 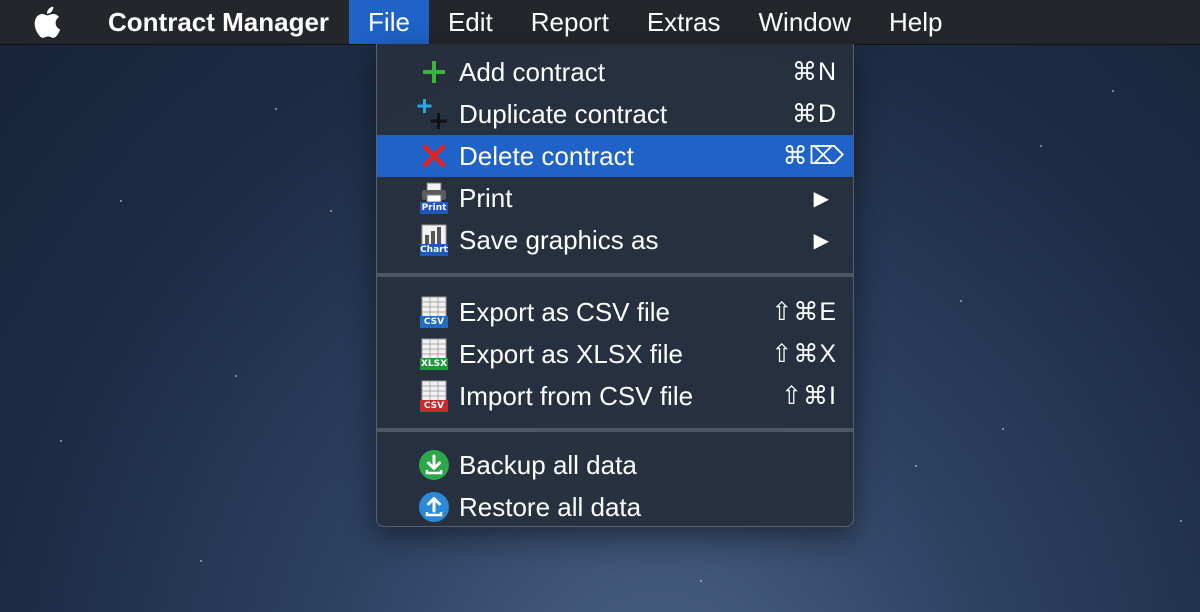 What do you see at coordinates (47, 22) in the screenshot?
I see `apple-logo-icon` at bounding box center [47, 22].